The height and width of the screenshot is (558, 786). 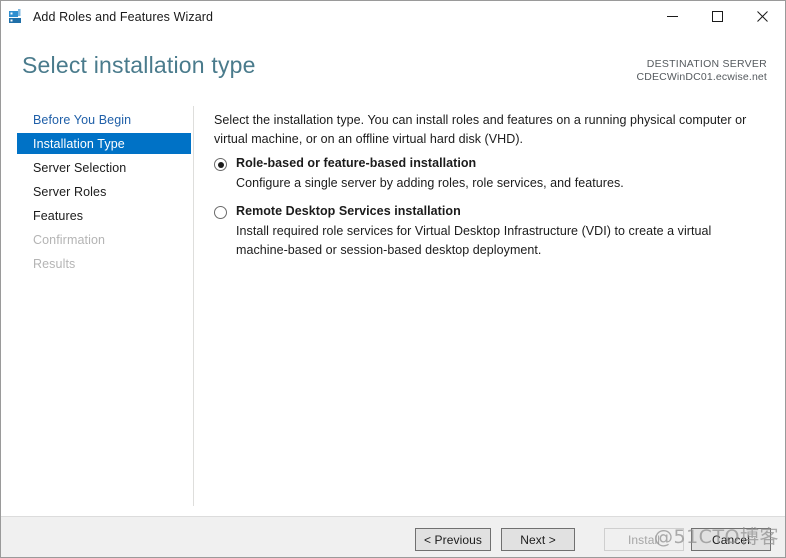 I want to click on sidebar-item-confirmation: Confirmation, so click(x=69, y=239).